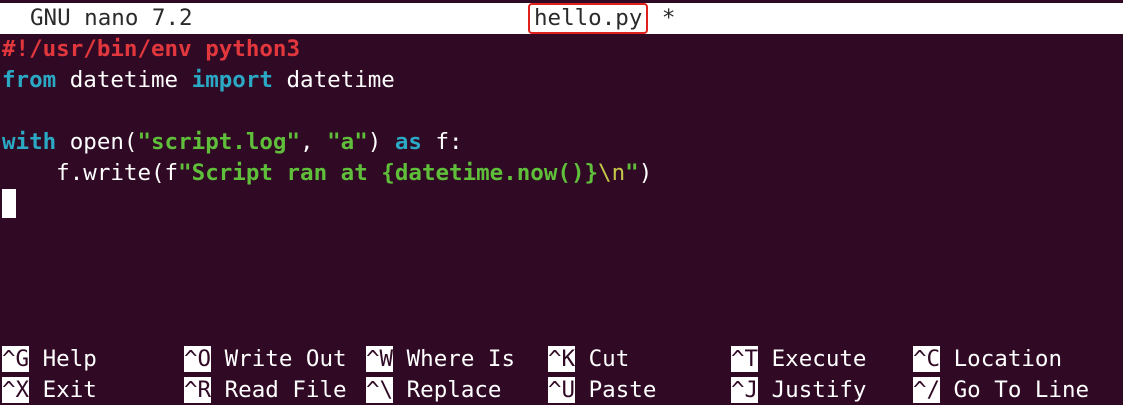  I want to click on title-bar: GNU nano 7.2 hello.py *, so click(561, 18).